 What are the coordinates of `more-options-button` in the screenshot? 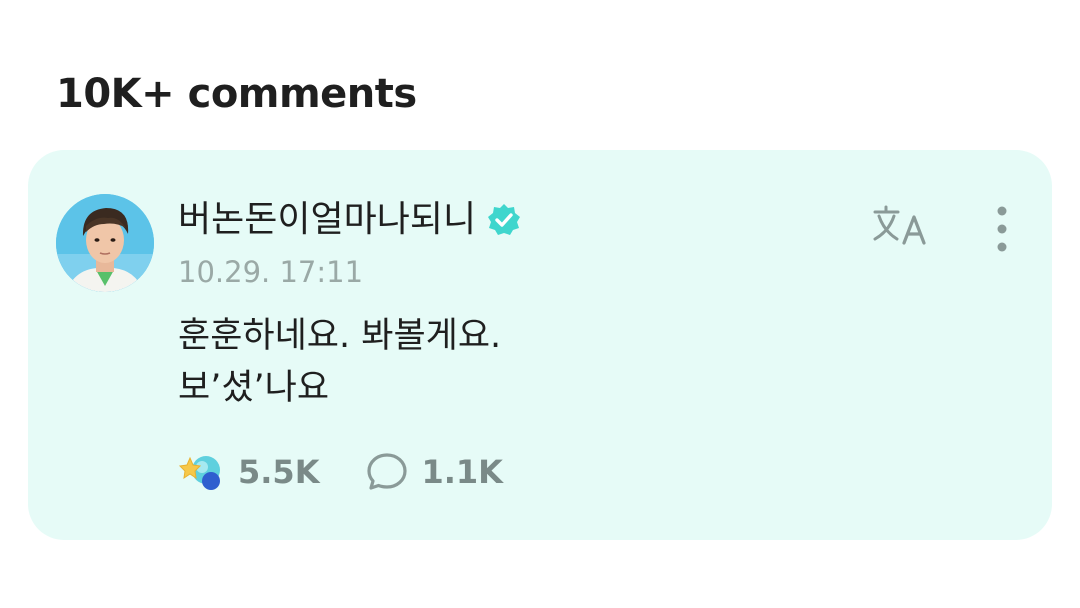 It's located at (1002, 229).